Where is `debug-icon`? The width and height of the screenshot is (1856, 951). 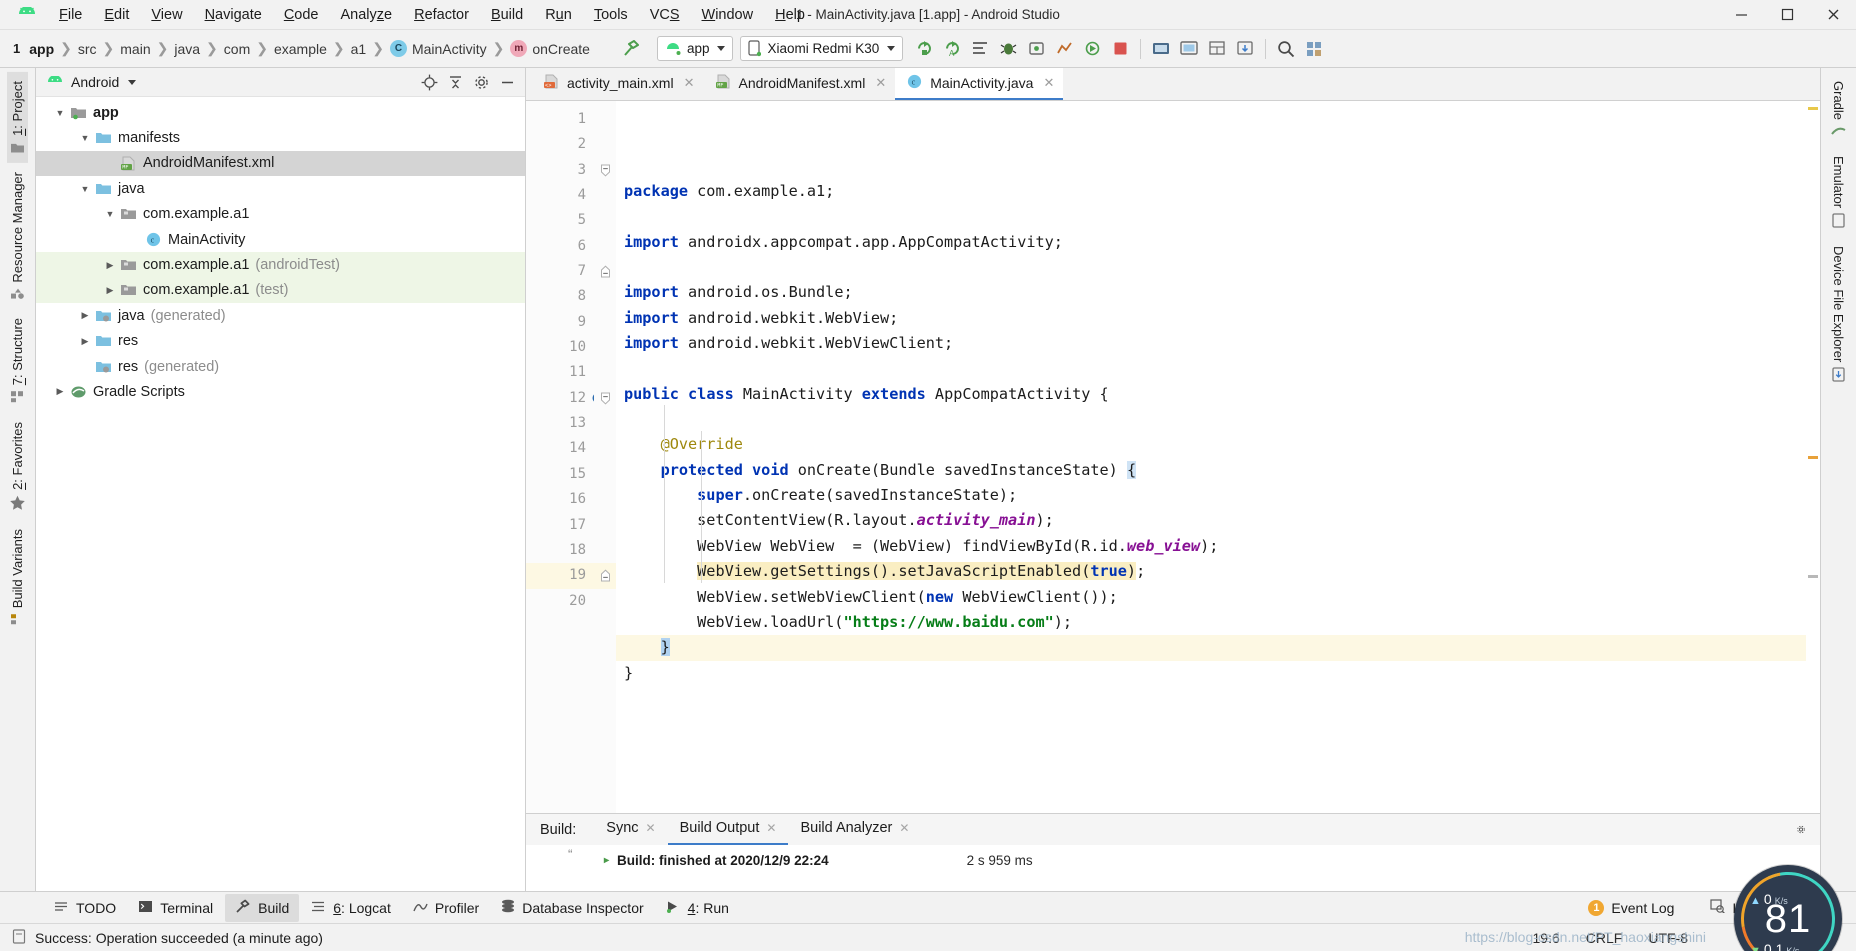 debug-icon is located at coordinates (1008, 49).